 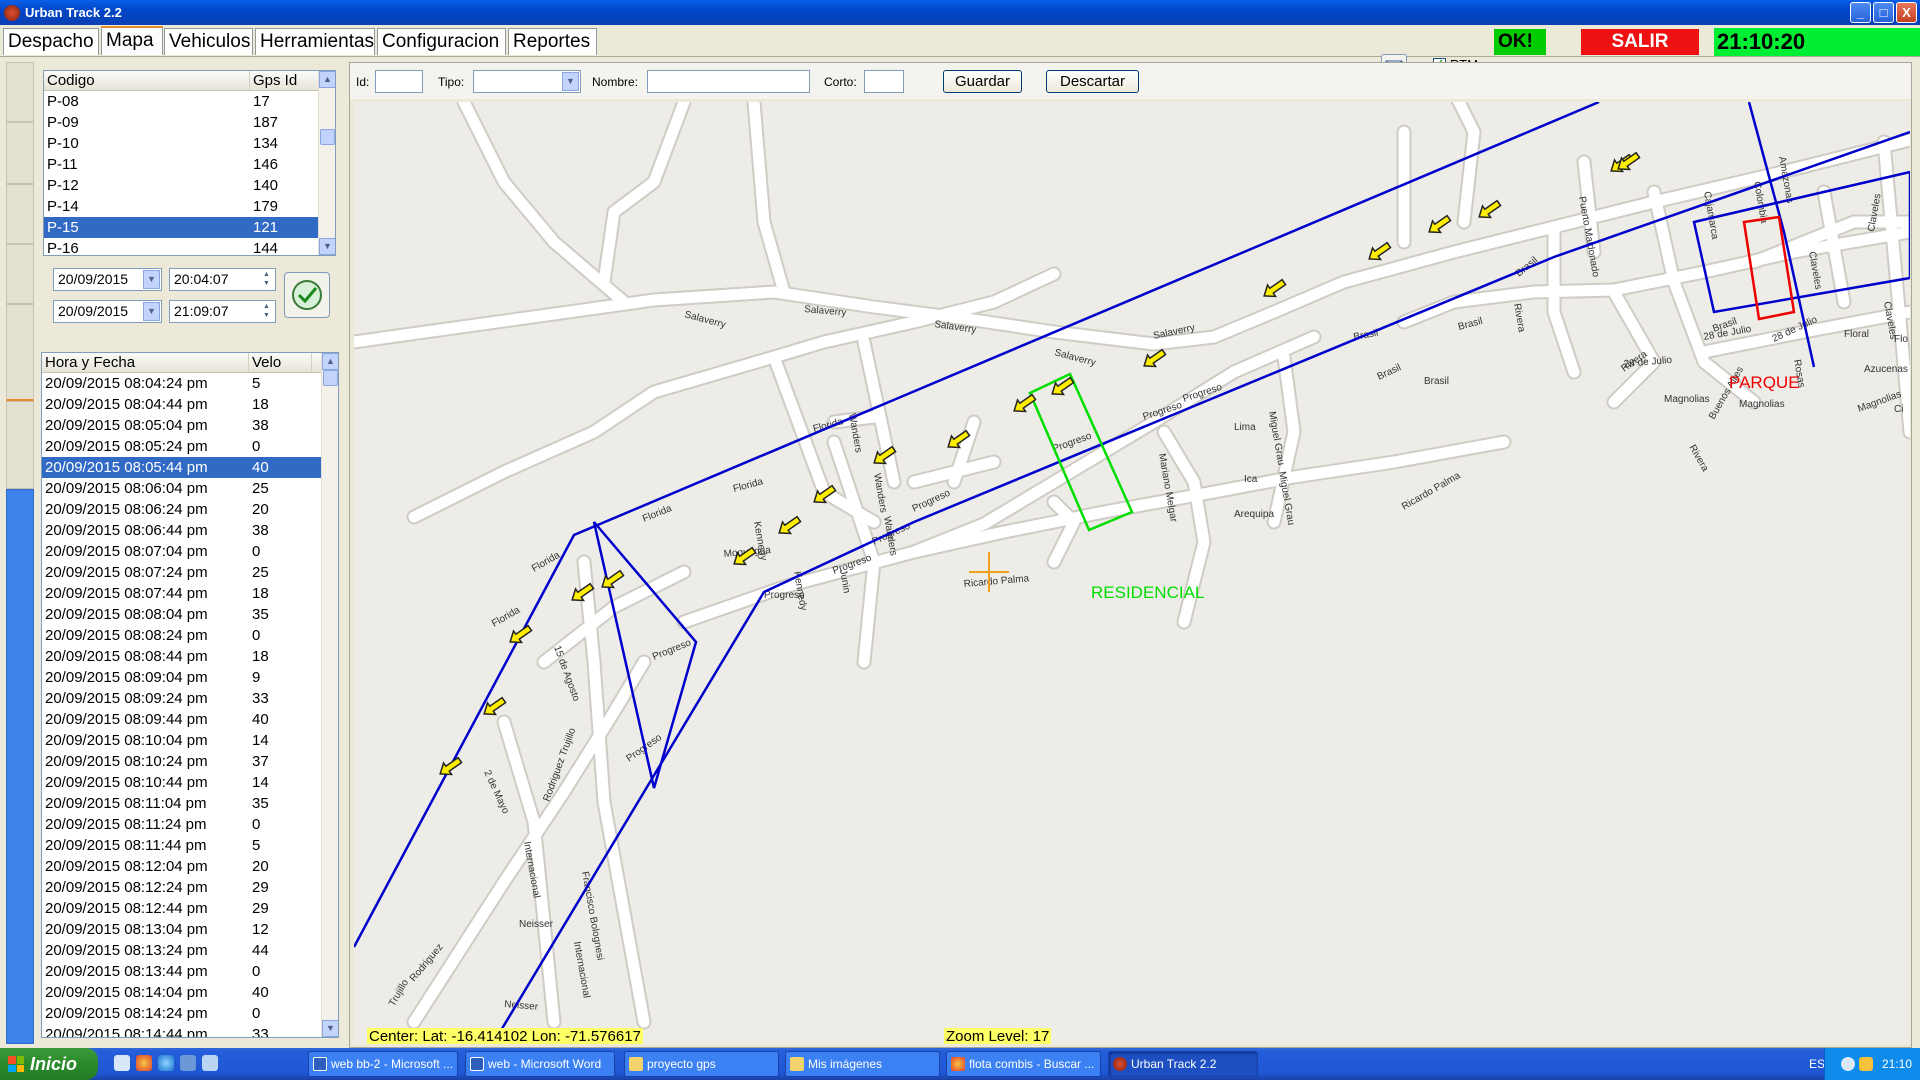 I want to click on history-row: 20/09/2015 08:07:04 pm 0, so click(x=190, y=551).